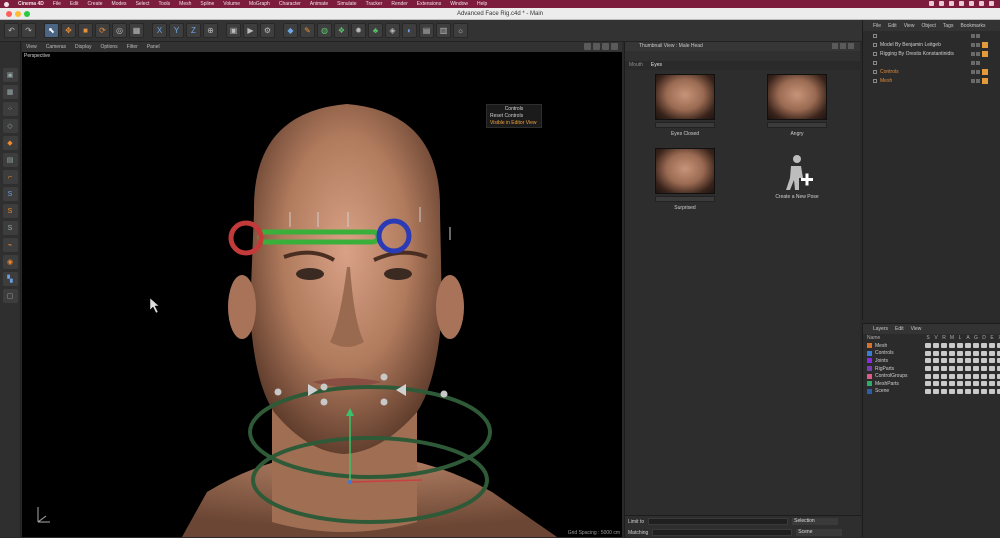 The width and height of the screenshot is (1000, 538). What do you see at coordinates (931, 384) in the screenshot?
I see `layer-row-meshparts: MeshParts` at bounding box center [931, 384].